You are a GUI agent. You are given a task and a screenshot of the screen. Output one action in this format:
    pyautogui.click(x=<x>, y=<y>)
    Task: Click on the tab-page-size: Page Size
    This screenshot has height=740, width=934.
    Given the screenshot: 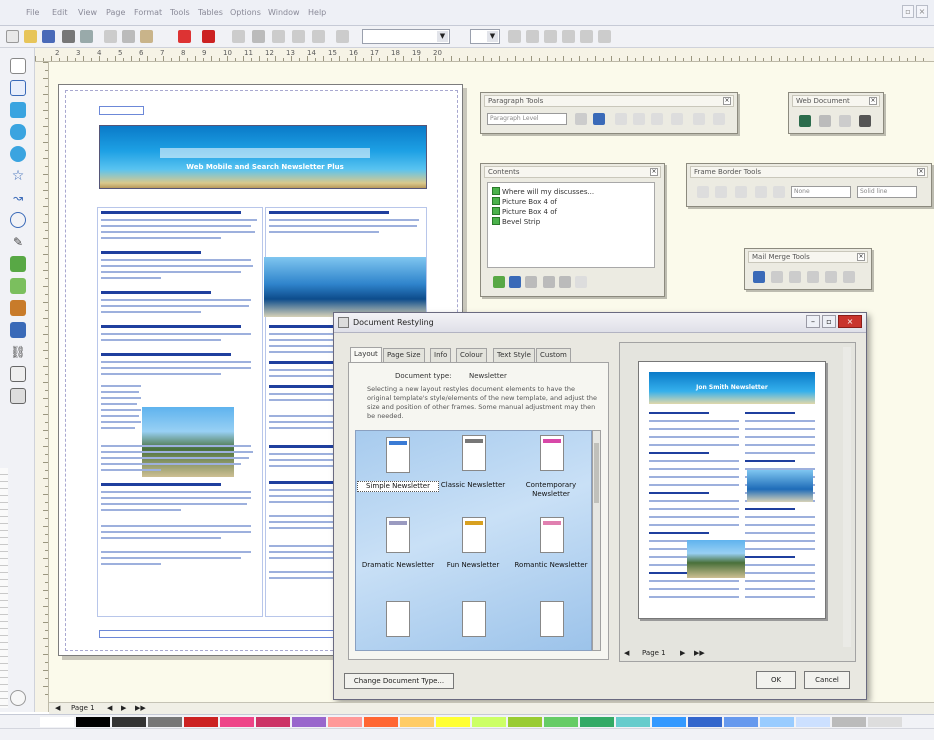 What is the action you would take?
    pyautogui.click(x=404, y=355)
    